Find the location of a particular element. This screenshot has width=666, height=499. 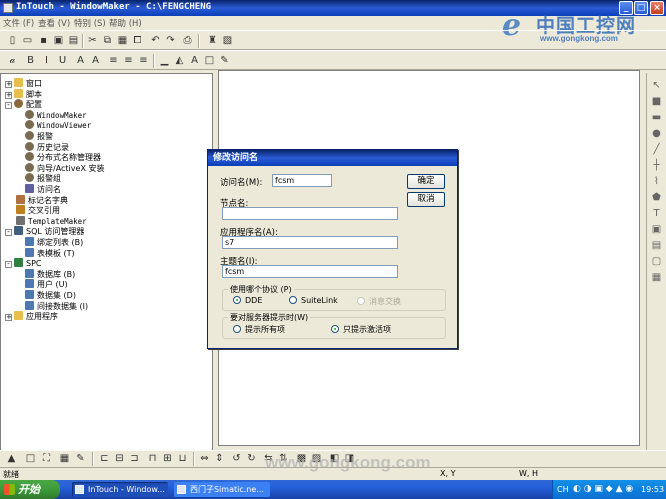

rect-tool-icon: ■ is located at coordinates (656, 101).